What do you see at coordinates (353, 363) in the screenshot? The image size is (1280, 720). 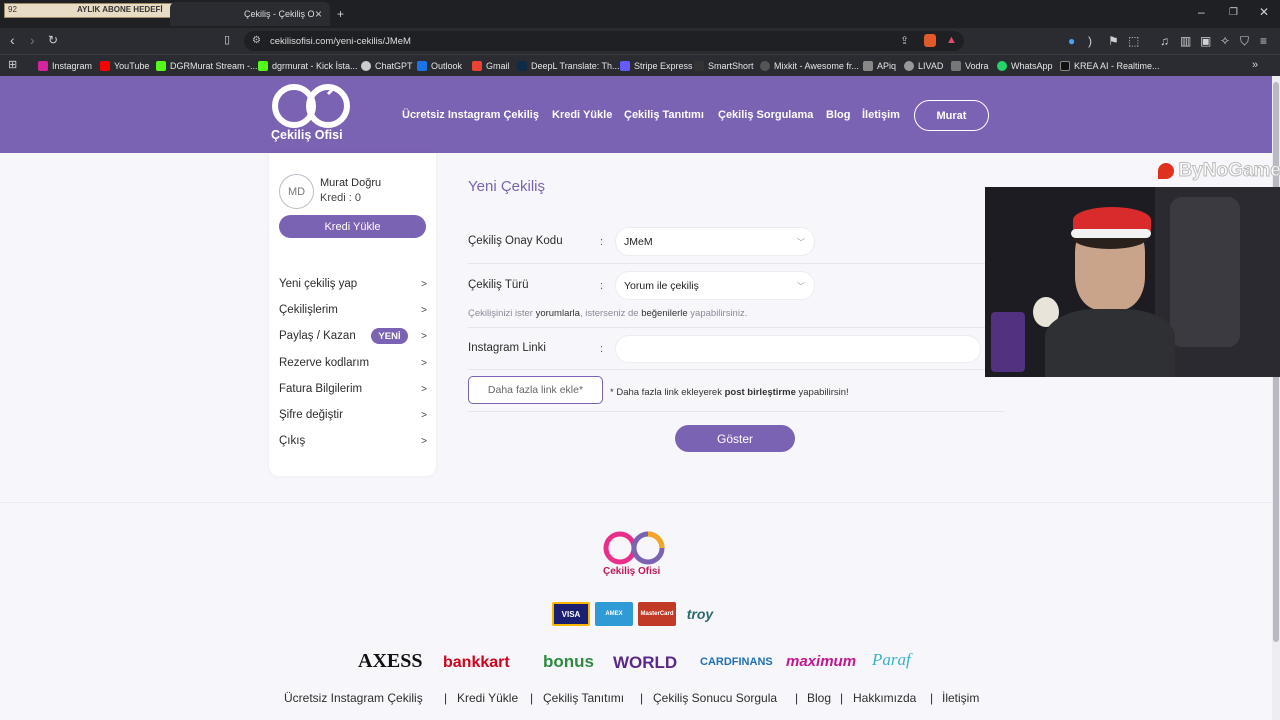 I see `sidebar-item-reserved-codes: Rezerve kodlarım >` at bounding box center [353, 363].